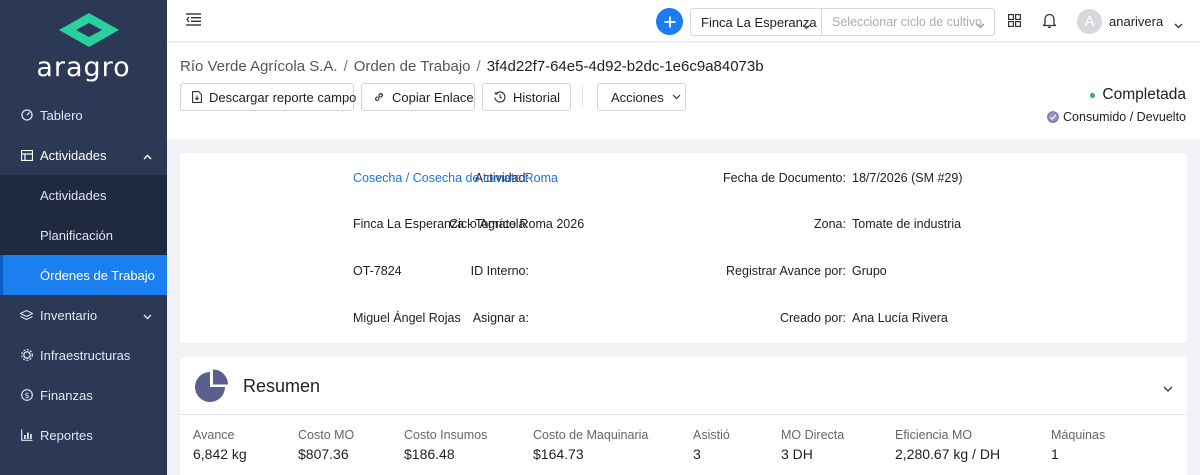 The width and height of the screenshot is (1200, 475). What do you see at coordinates (934, 435) in the screenshot?
I see `metric-label: Eficiencia MO` at bounding box center [934, 435].